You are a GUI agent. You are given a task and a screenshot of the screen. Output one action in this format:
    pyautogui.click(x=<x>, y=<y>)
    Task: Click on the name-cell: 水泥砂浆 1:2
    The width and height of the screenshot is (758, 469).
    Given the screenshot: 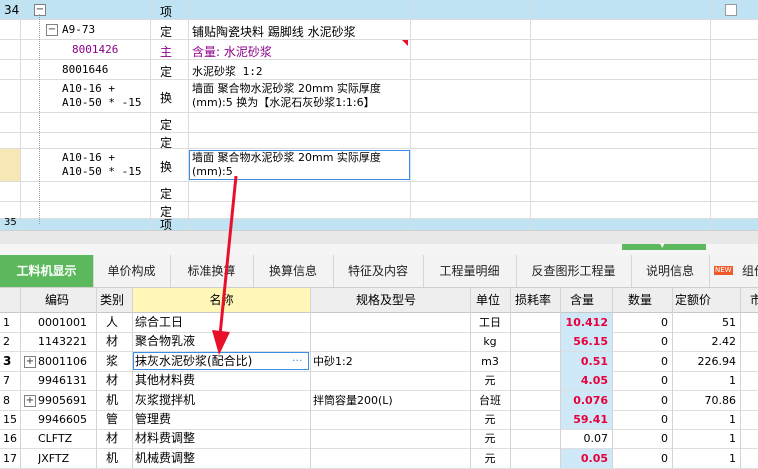 What is the action you would take?
    pyautogui.click(x=227, y=71)
    